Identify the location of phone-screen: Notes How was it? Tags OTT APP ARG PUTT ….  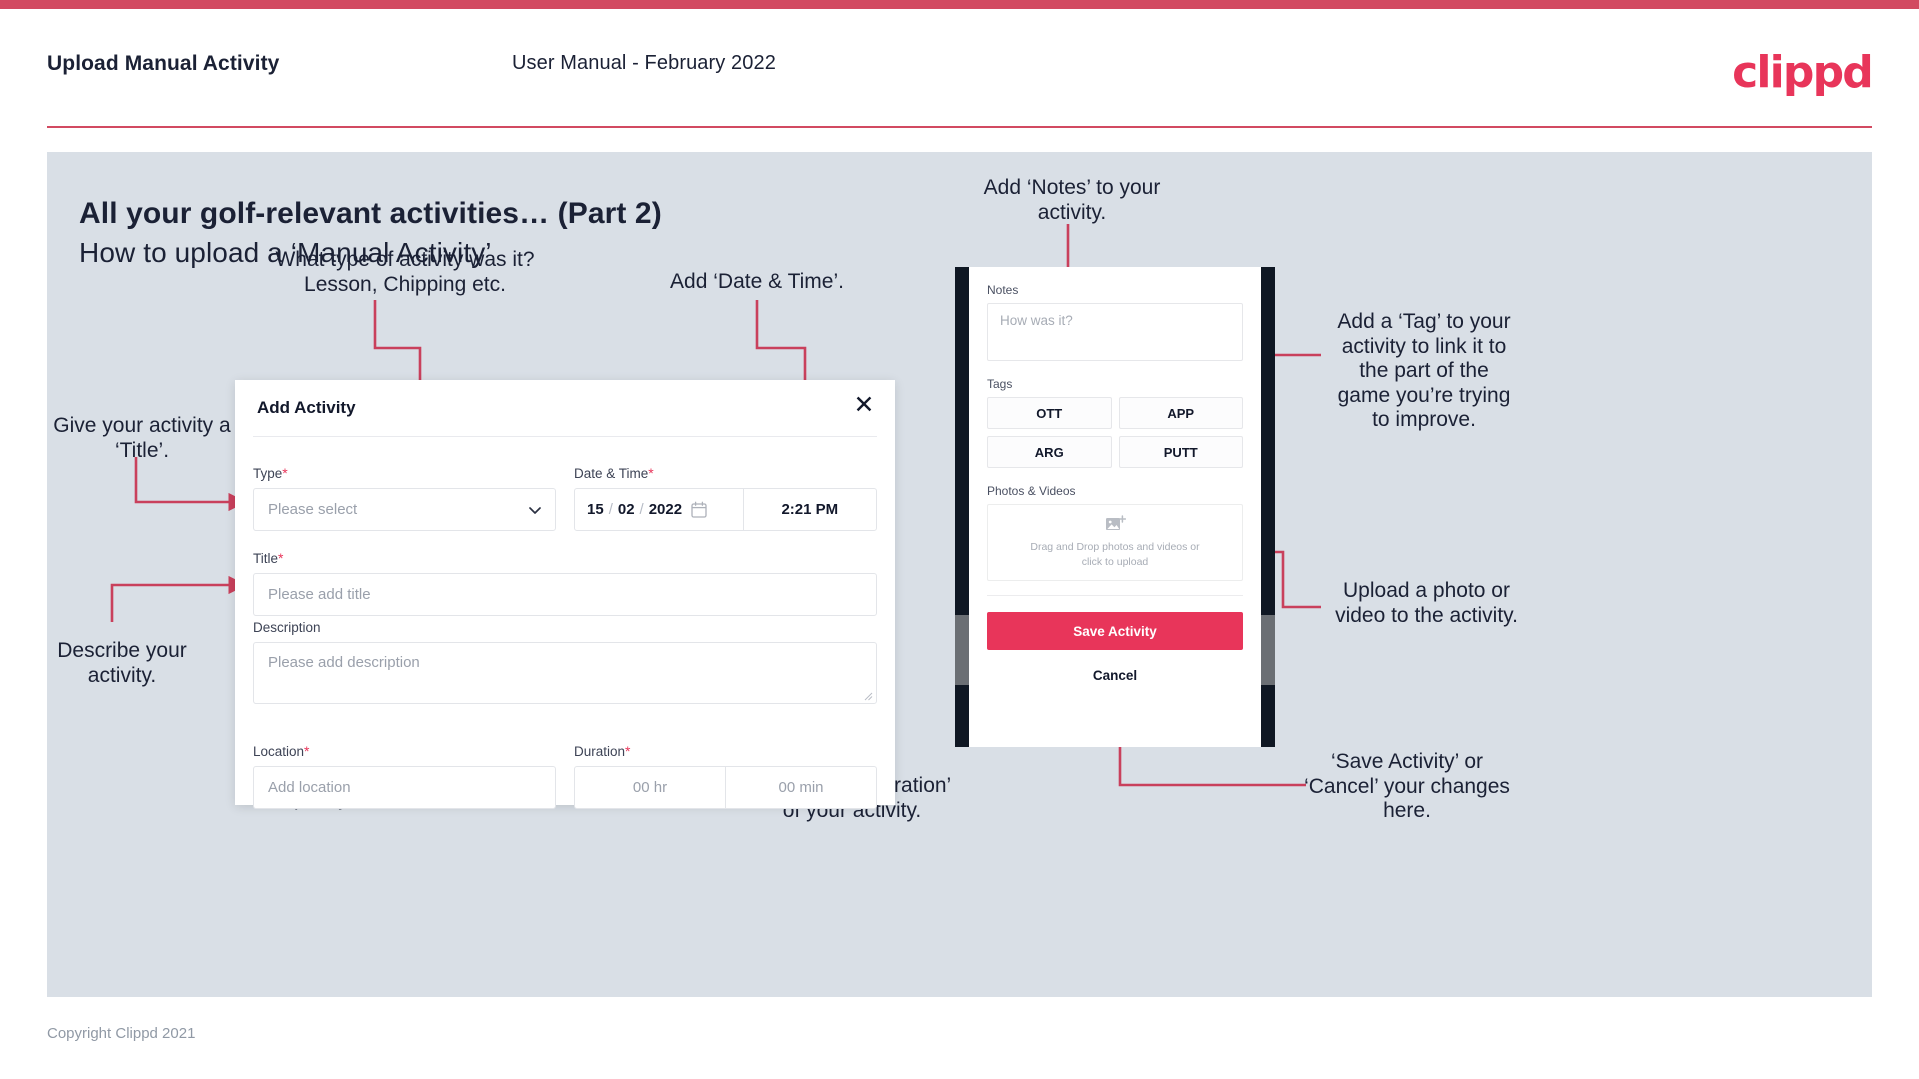
(1115, 507).